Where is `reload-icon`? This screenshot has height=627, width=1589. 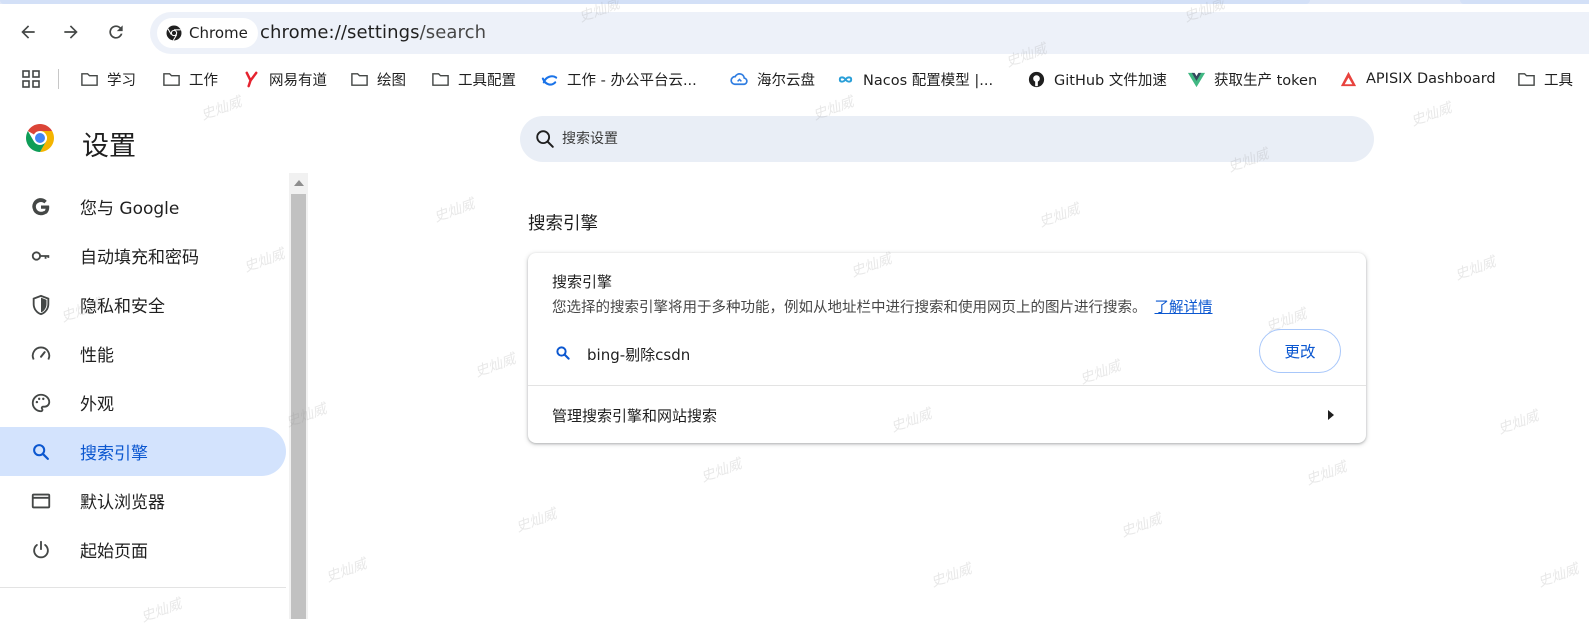 reload-icon is located at coordinates (116, 32).